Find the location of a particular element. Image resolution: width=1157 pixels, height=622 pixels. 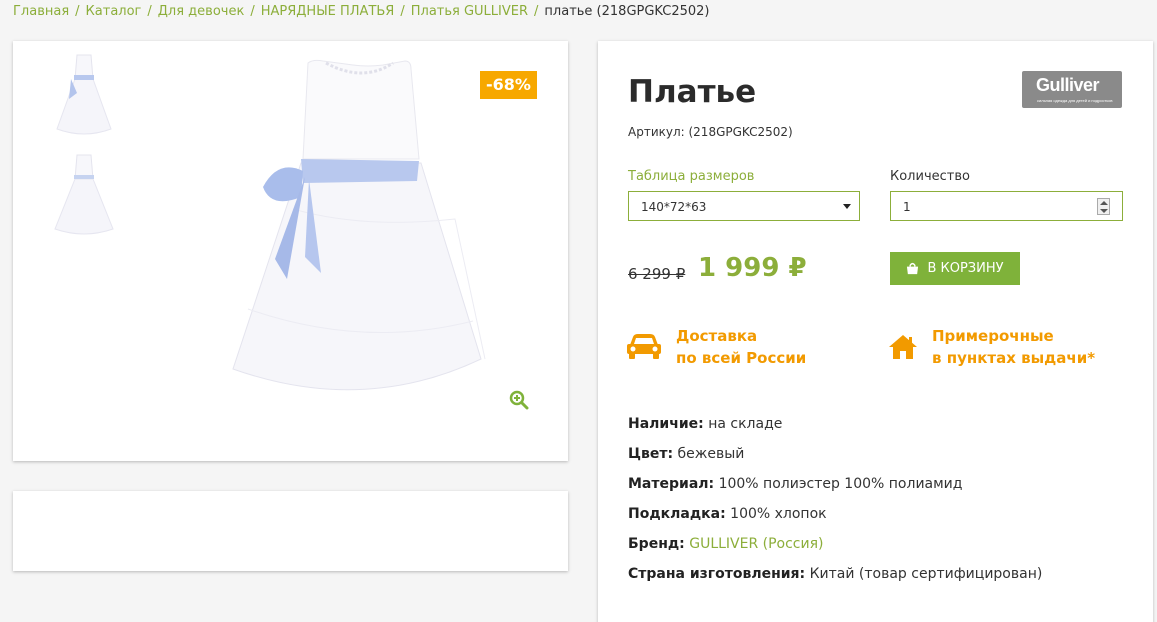

discount-badge: -68% is located at coordinates (508, 85).